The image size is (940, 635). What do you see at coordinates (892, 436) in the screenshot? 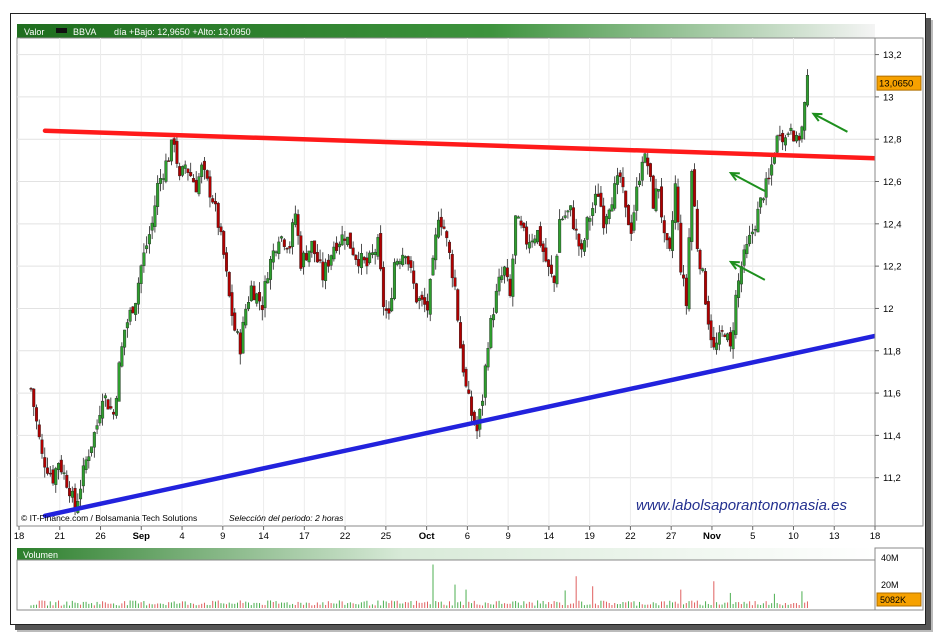
I see `y-tick-label: 11,4` at bounding box center [892, 436].